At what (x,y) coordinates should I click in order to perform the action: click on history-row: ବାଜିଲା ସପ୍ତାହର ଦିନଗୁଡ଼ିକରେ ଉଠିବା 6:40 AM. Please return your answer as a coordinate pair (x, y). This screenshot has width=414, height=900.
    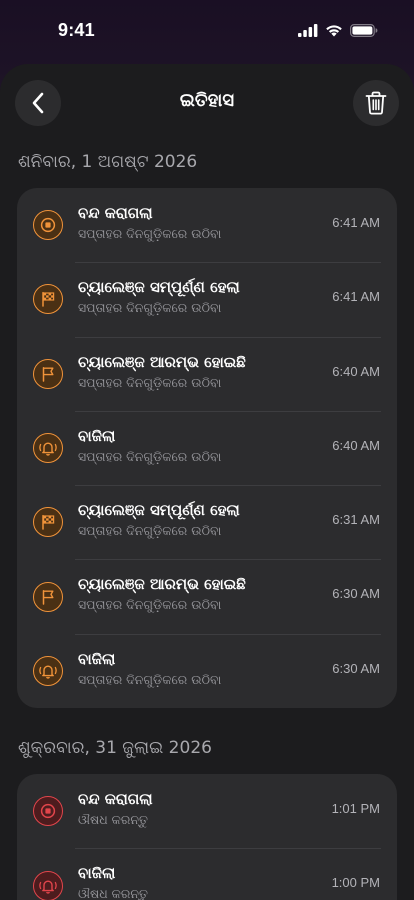
    Looking at the image, I should click on (207, 447).